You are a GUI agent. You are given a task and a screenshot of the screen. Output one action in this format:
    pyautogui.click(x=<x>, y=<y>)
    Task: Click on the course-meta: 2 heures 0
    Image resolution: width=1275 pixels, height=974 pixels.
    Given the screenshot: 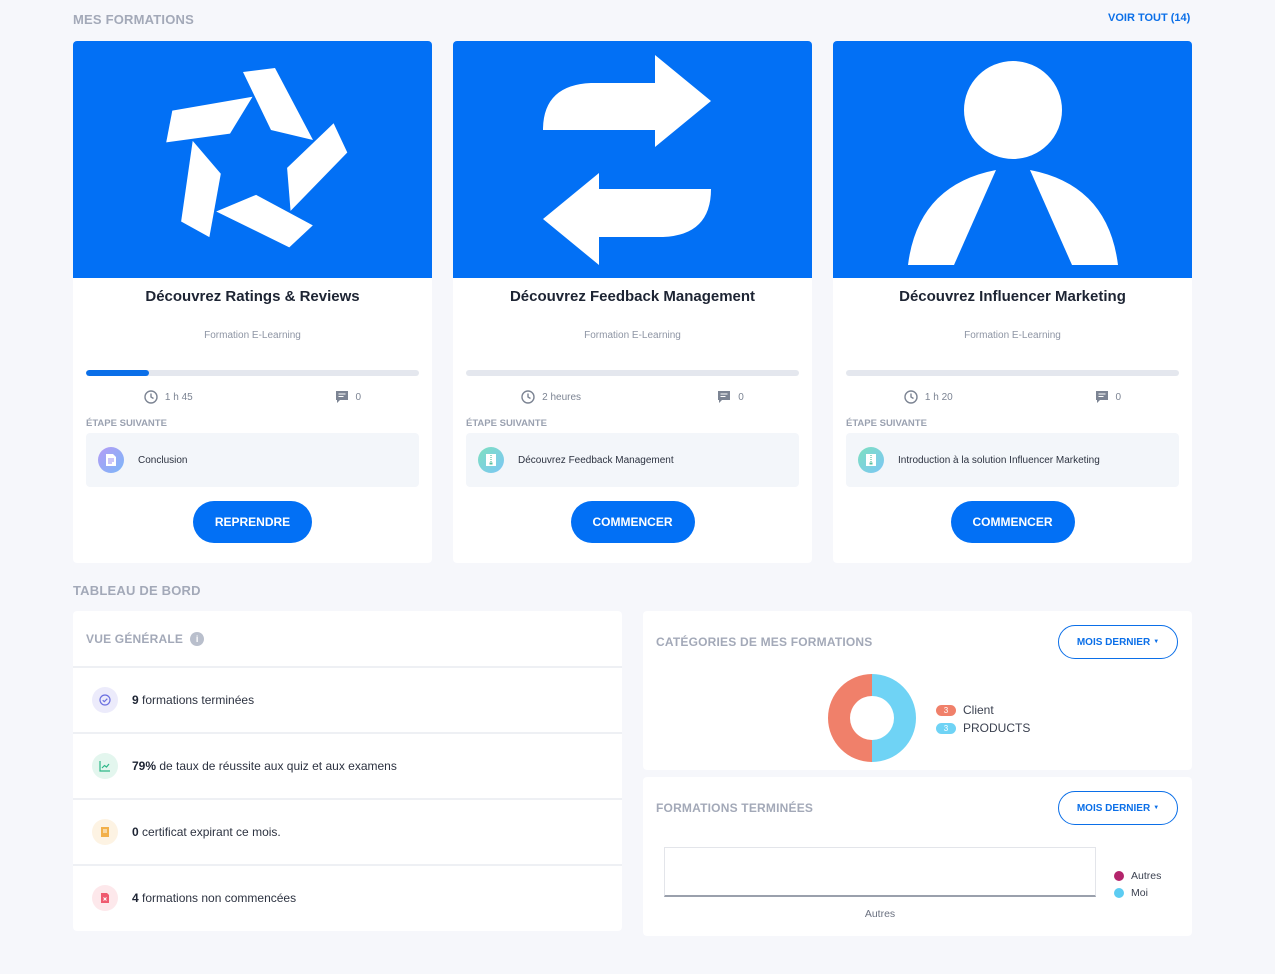 What is the action you would take?
    pyautogui.click(x=632, y=397)
    